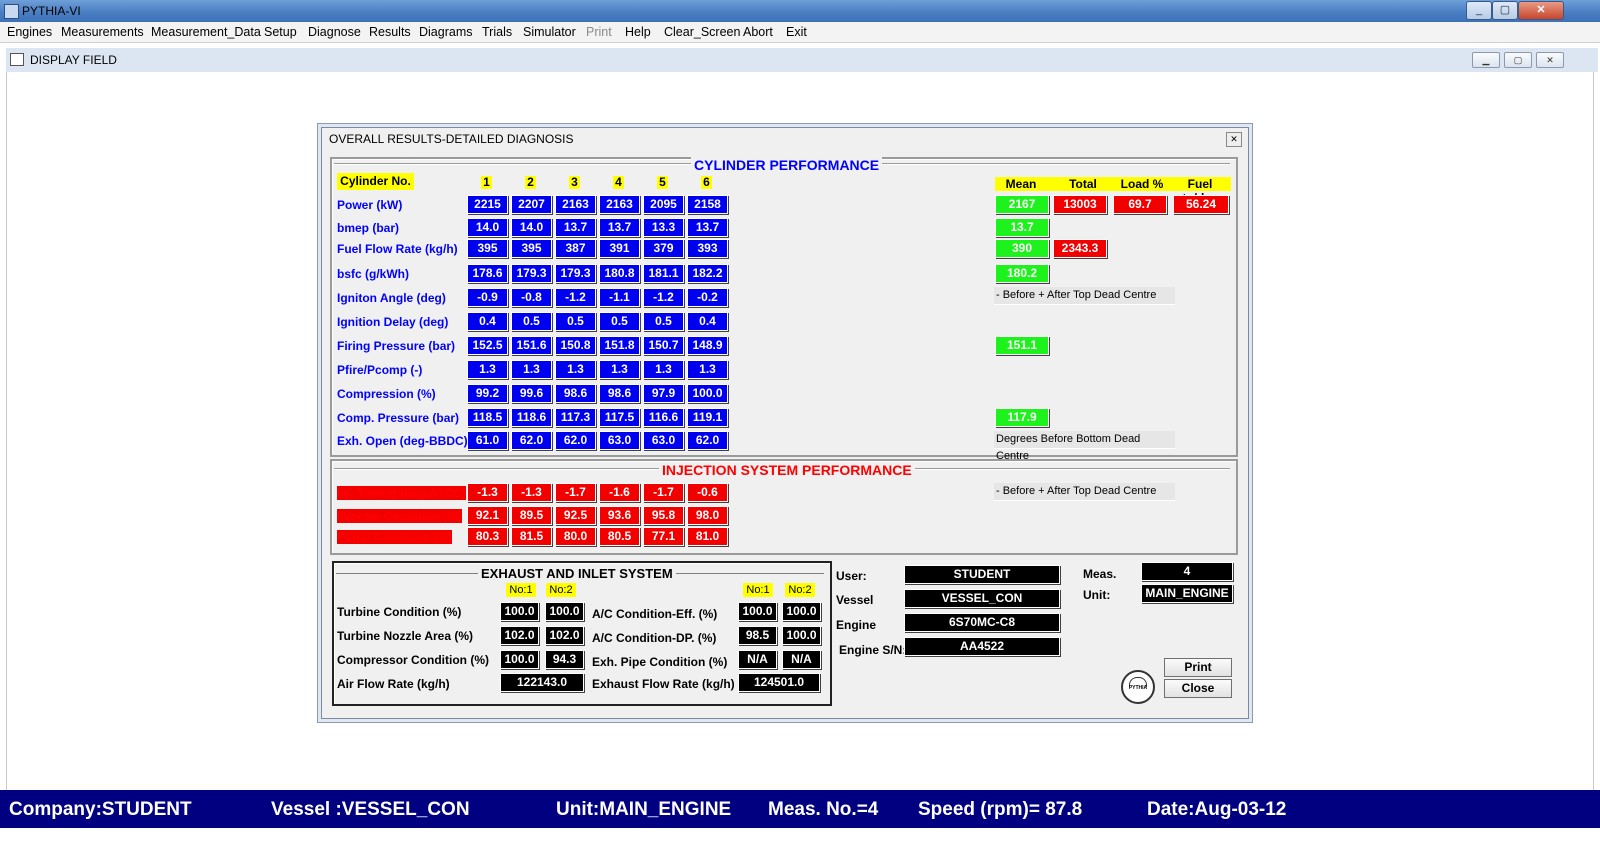 This screenshot has width=1600, height=848. I want to click on ac-no1-value: 100.0, so click(757, 611).